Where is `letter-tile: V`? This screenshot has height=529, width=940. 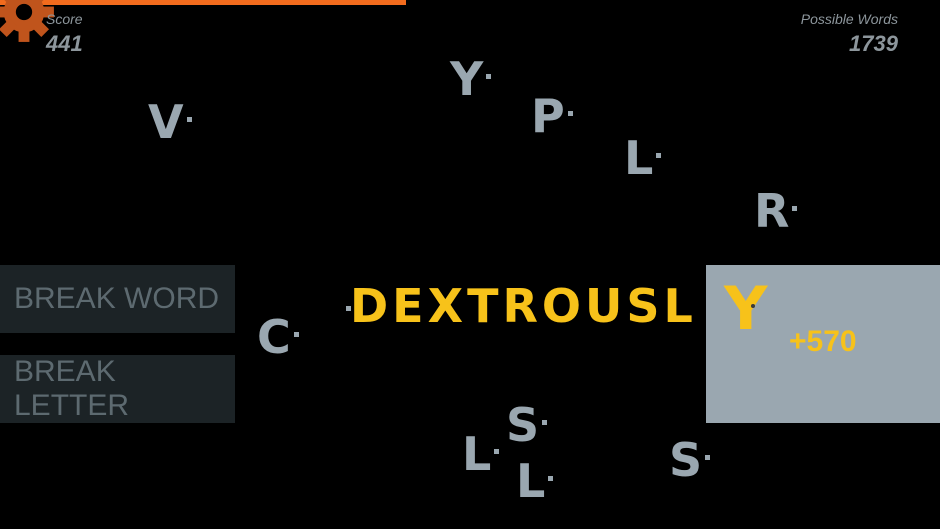
letter-tile: V is located at coordinates (170, 122).